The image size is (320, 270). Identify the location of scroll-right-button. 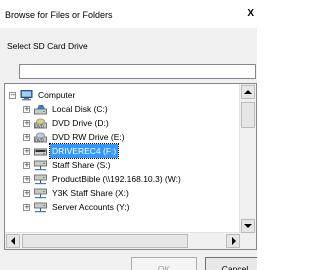
(233, 241).